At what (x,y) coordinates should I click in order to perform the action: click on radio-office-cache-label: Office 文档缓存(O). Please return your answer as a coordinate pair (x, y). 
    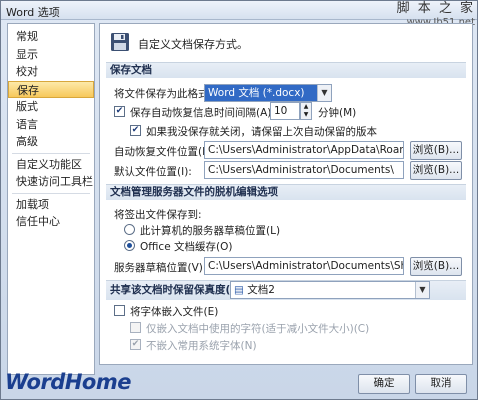
    Looking at the image, I should click on (186, 247).